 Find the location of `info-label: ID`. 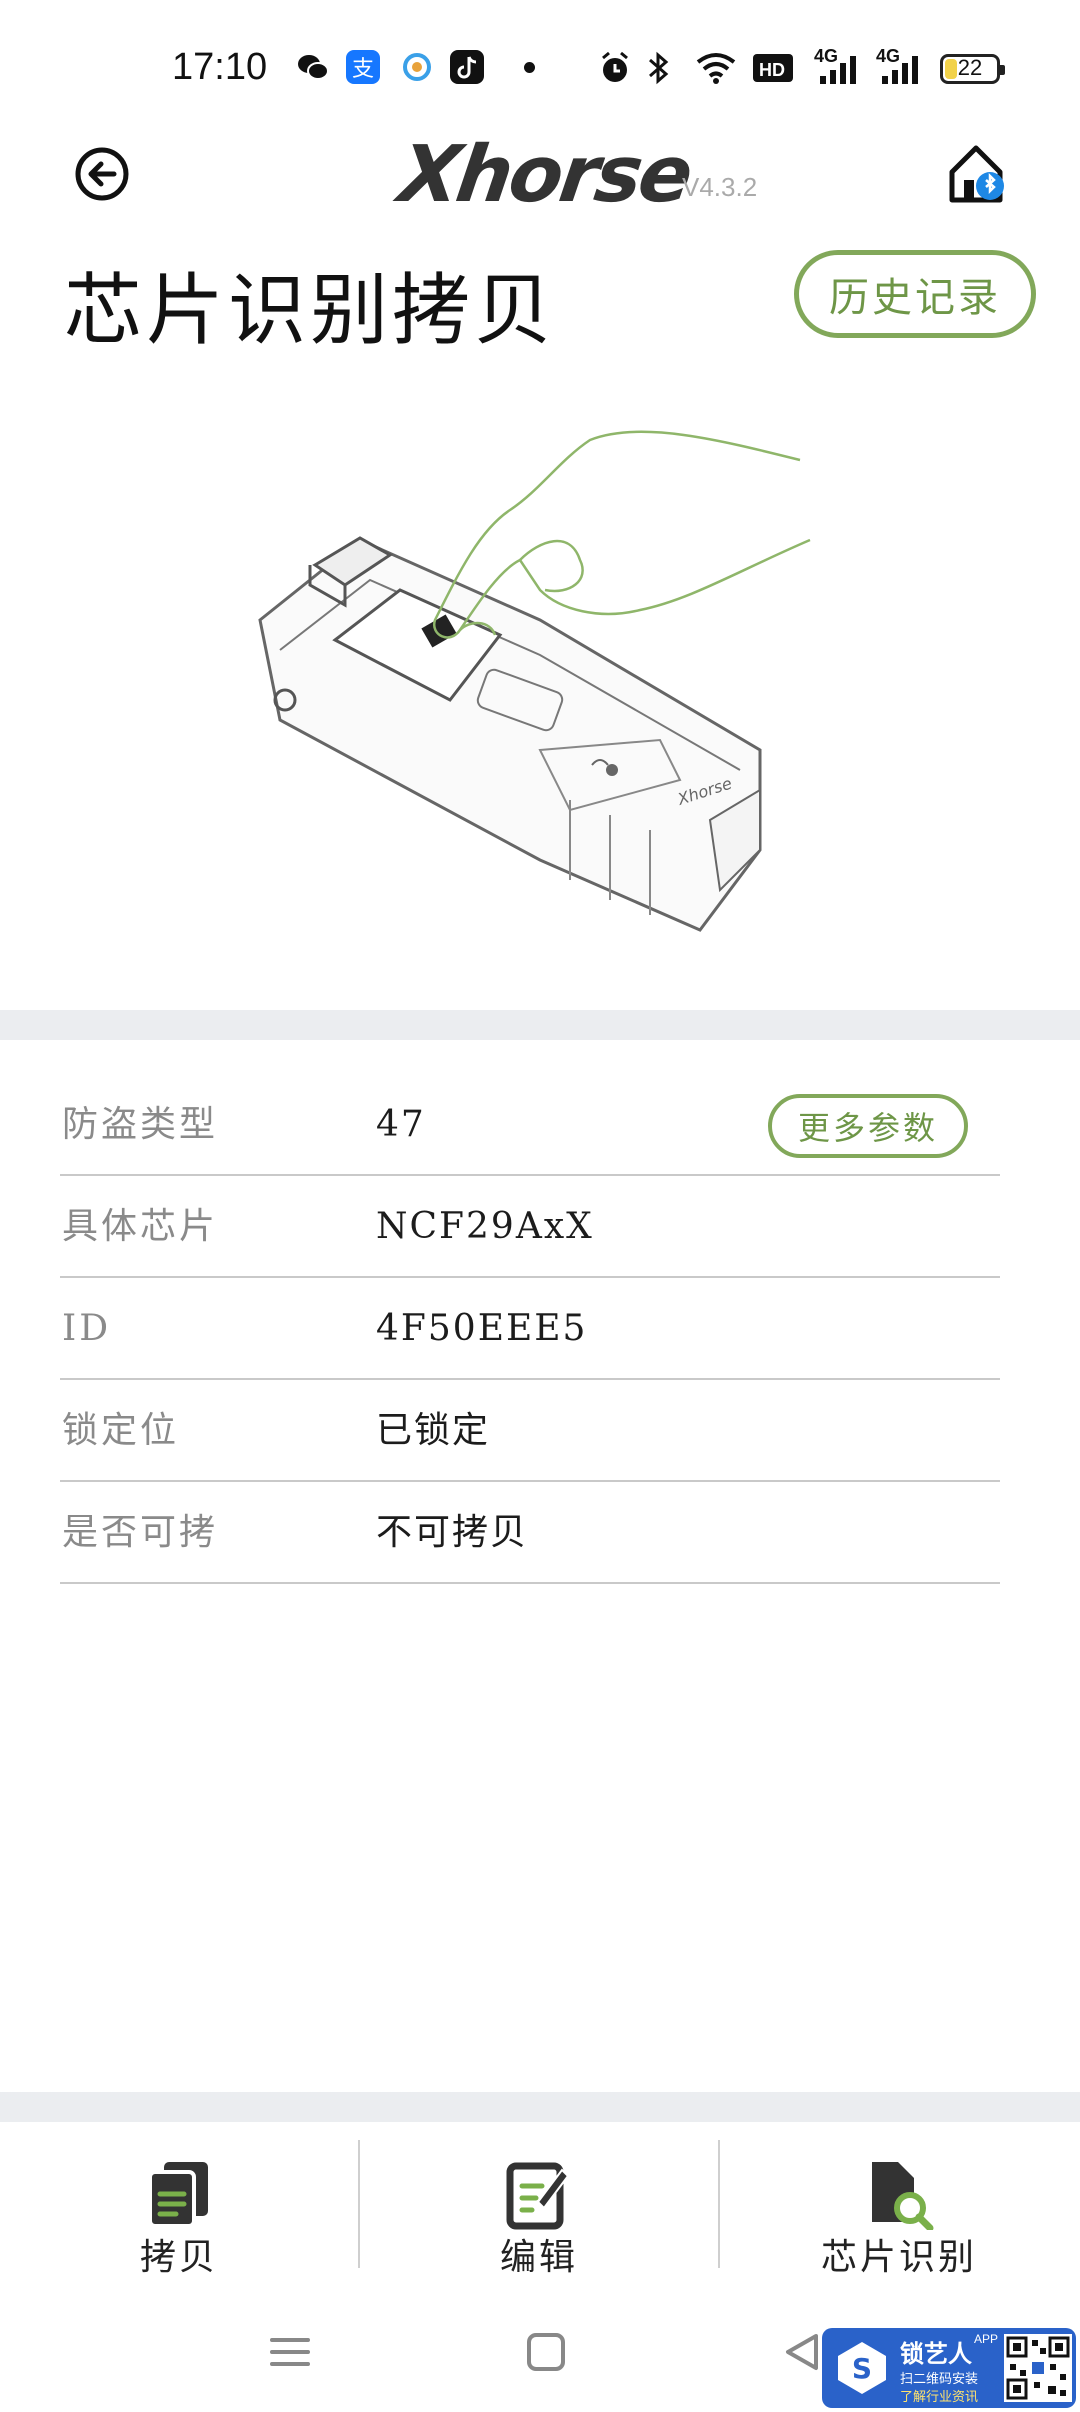

info-label: ID is located at coordinates (87, 1328).